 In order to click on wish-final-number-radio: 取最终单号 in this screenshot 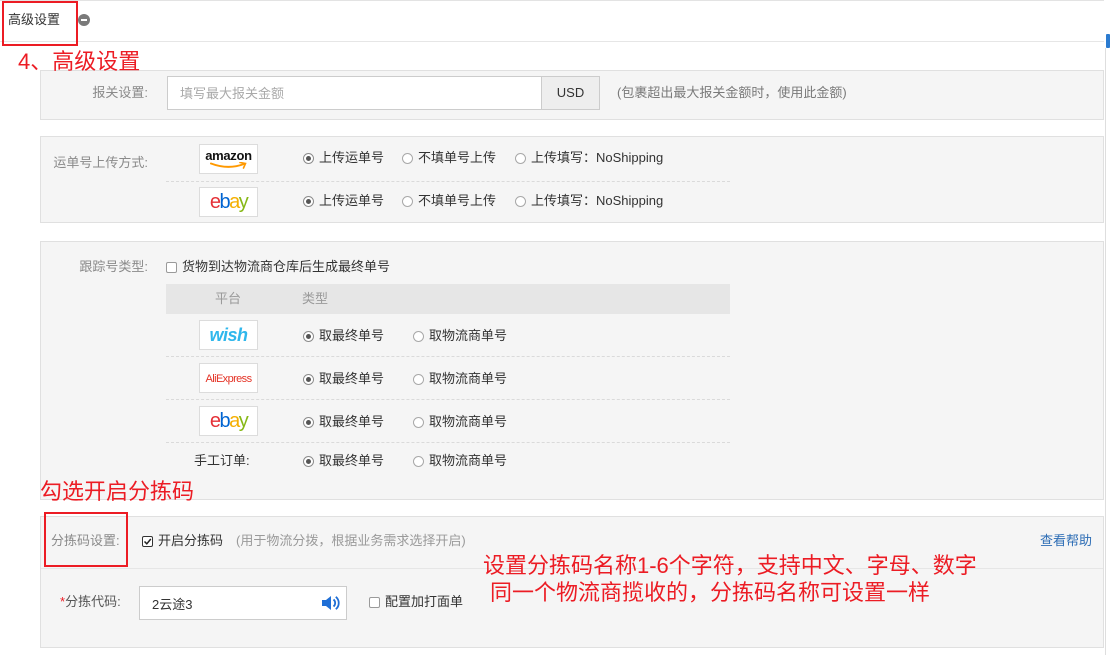, I will do `click(343, 336)`.